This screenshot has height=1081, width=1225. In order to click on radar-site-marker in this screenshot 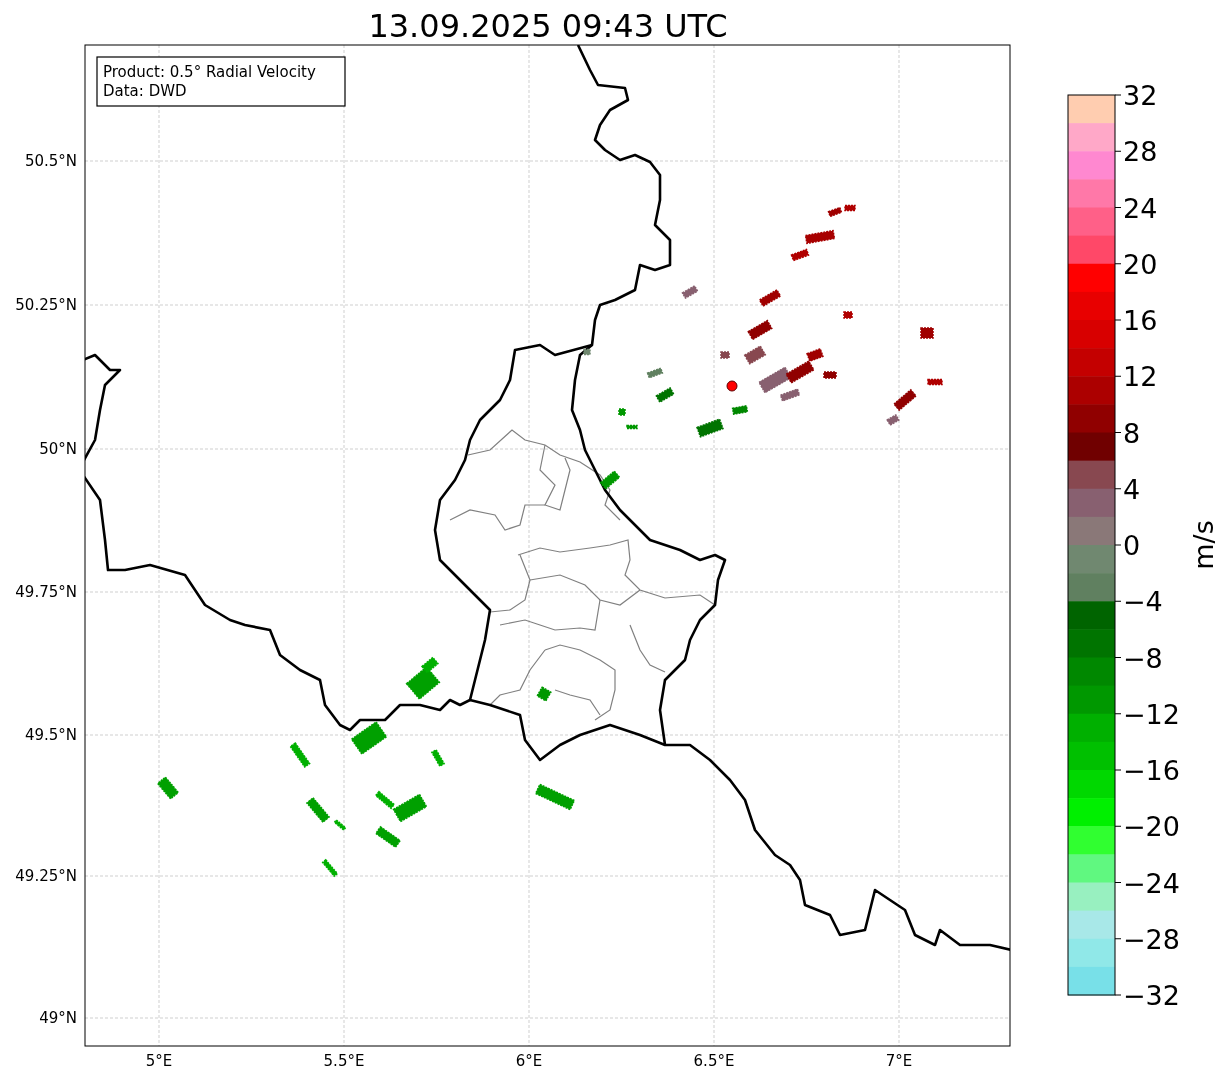, I will do `click(732, 386)`.